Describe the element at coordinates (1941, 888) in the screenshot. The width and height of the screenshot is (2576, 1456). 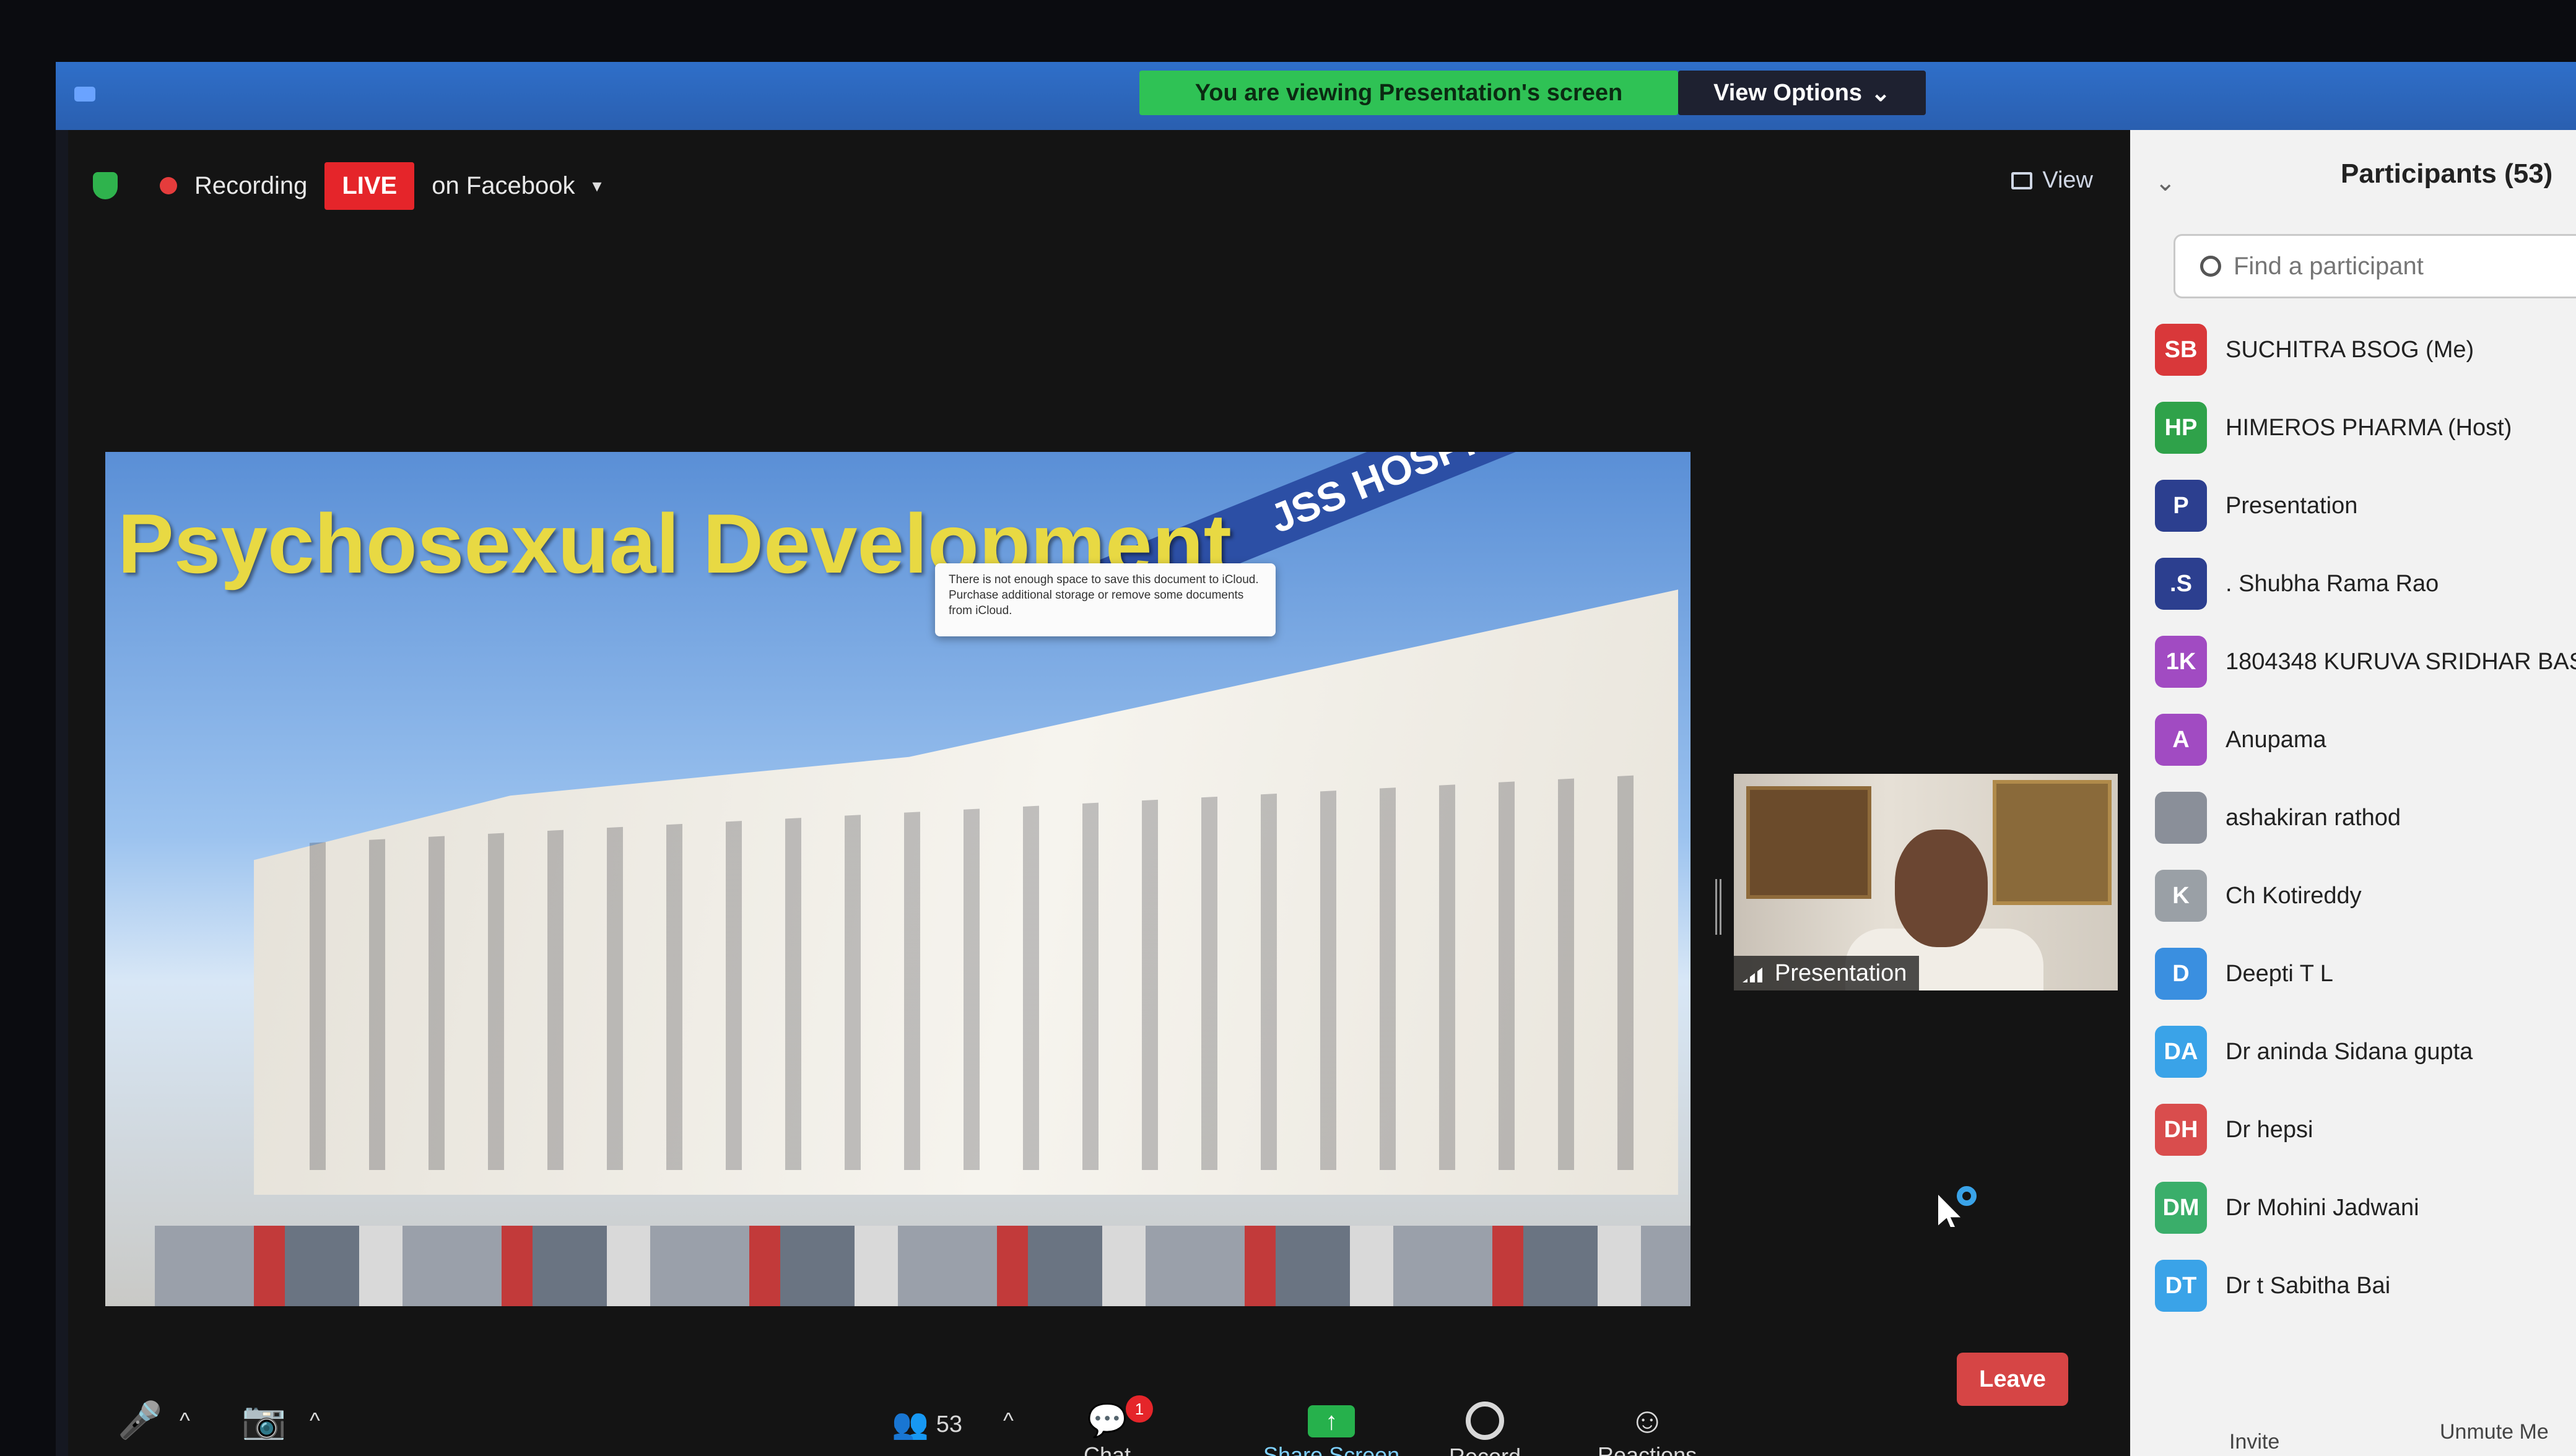
I see `presenter-head` at that location.